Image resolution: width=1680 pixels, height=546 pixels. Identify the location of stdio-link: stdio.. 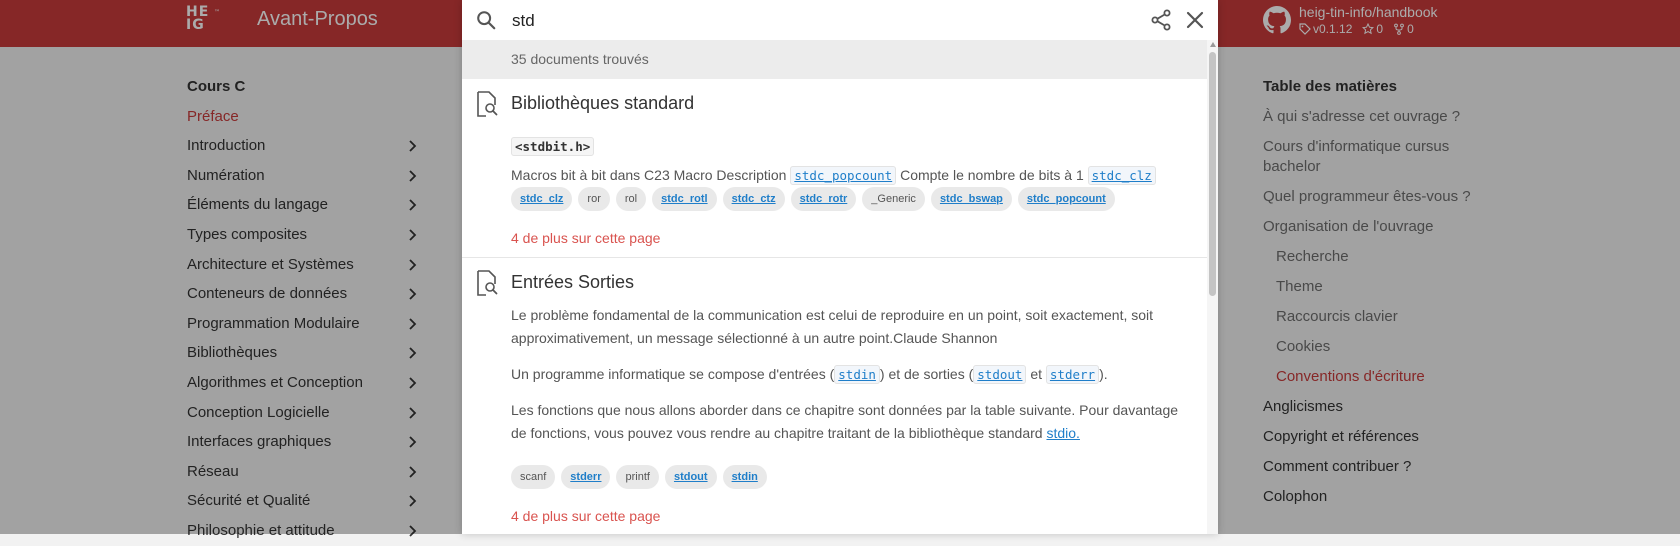
(1062, 433).